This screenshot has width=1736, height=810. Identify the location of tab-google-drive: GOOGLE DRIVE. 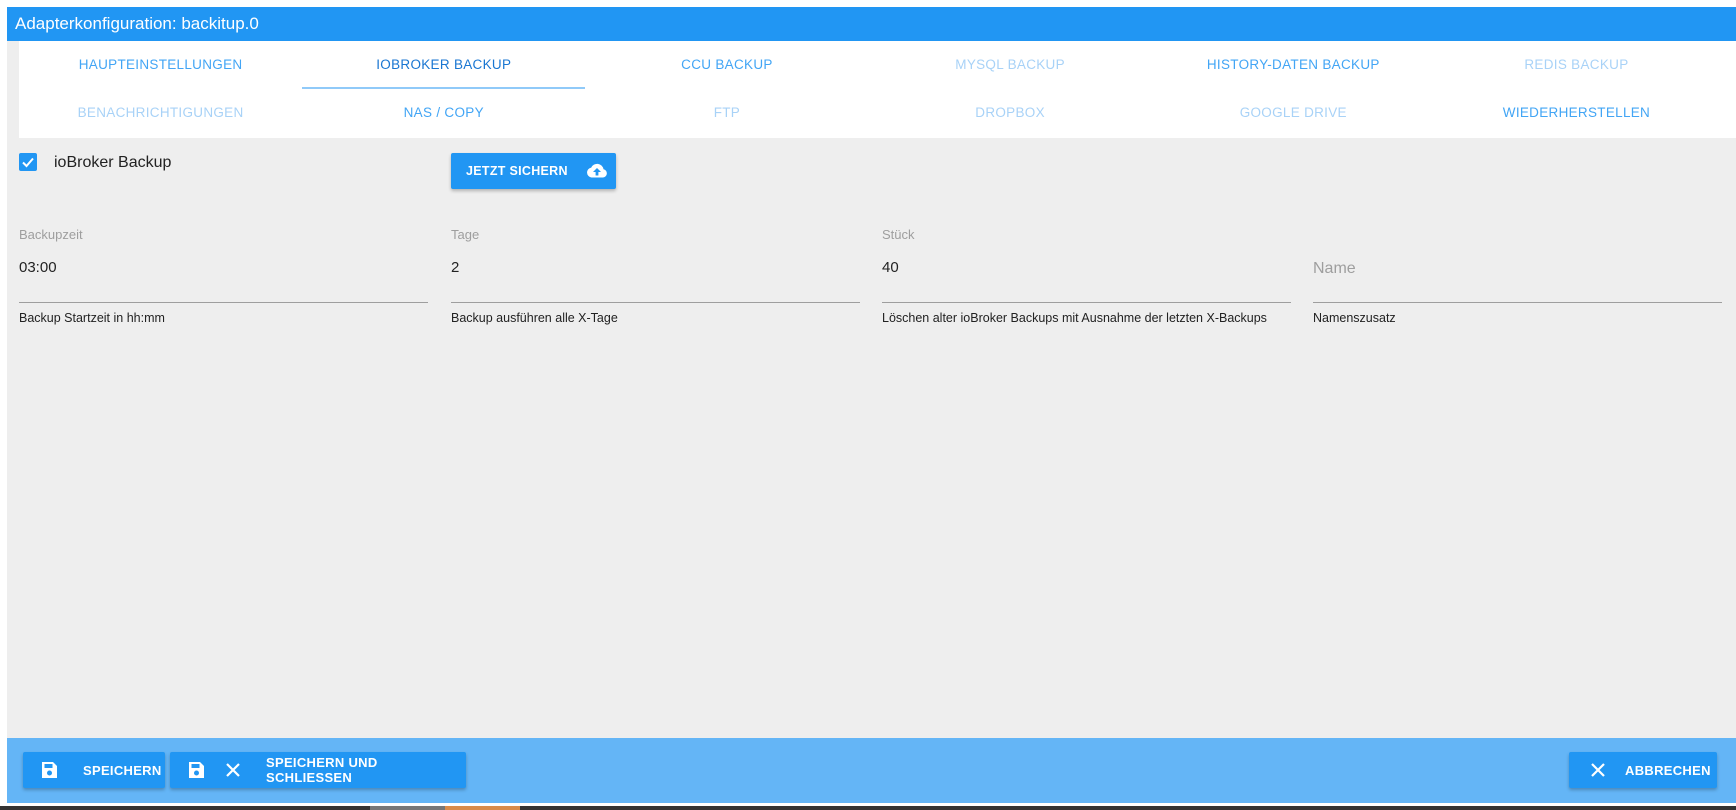
(1293, 113).